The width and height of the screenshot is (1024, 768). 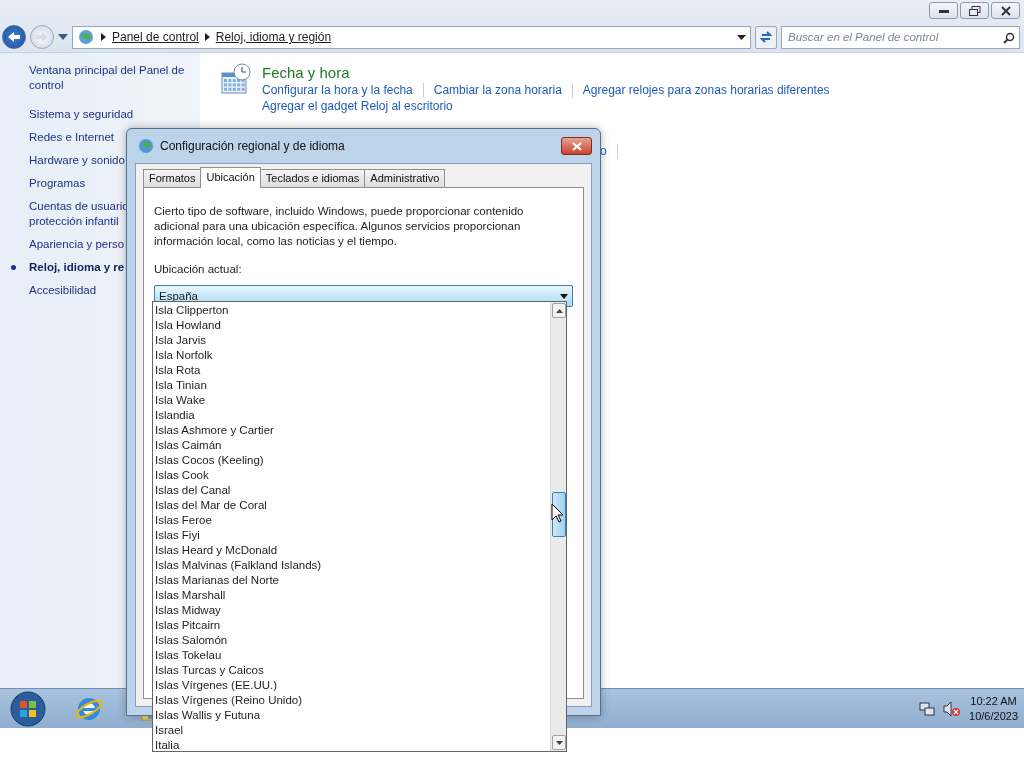 I want to click on list-option: Islas Feroe, so click(x=351, y=520).